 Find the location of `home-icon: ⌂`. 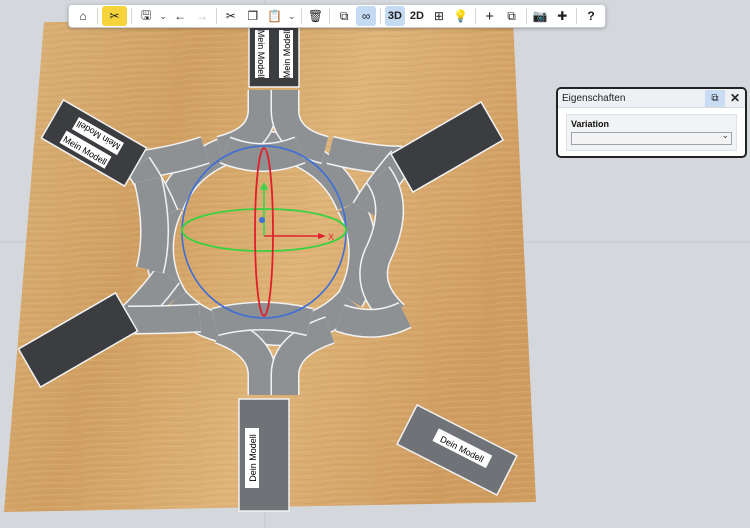

home-icon: ⌂ is located at coordinates (83, 16).